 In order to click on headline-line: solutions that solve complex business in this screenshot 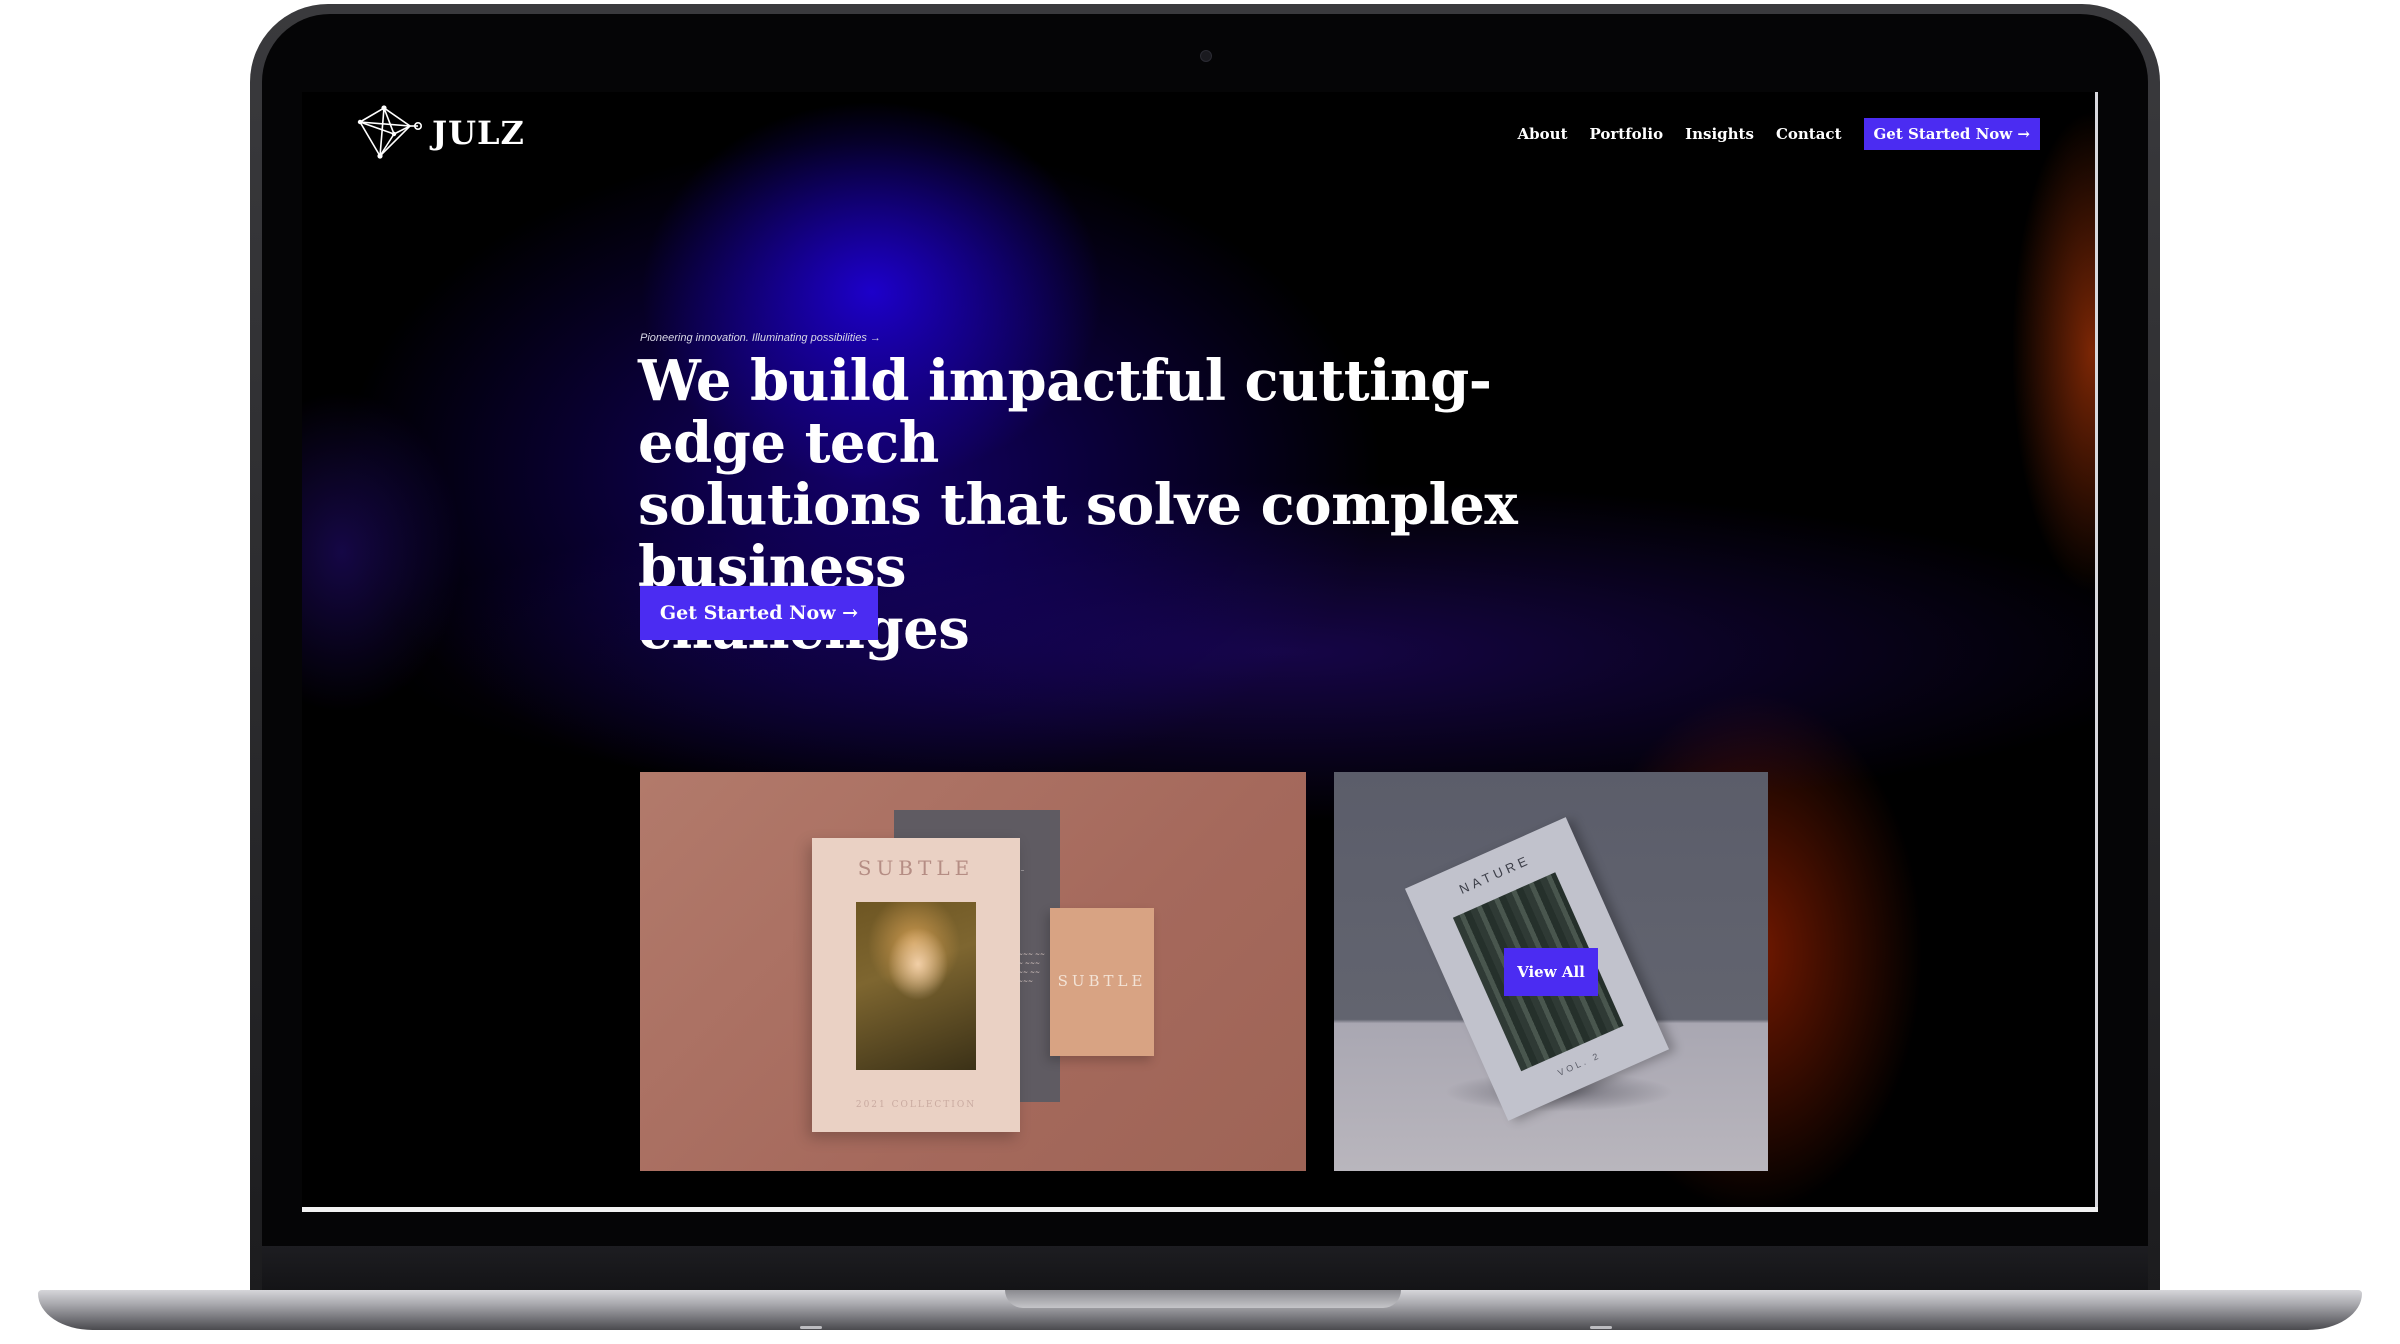, I will do `click(1078, 536)`.